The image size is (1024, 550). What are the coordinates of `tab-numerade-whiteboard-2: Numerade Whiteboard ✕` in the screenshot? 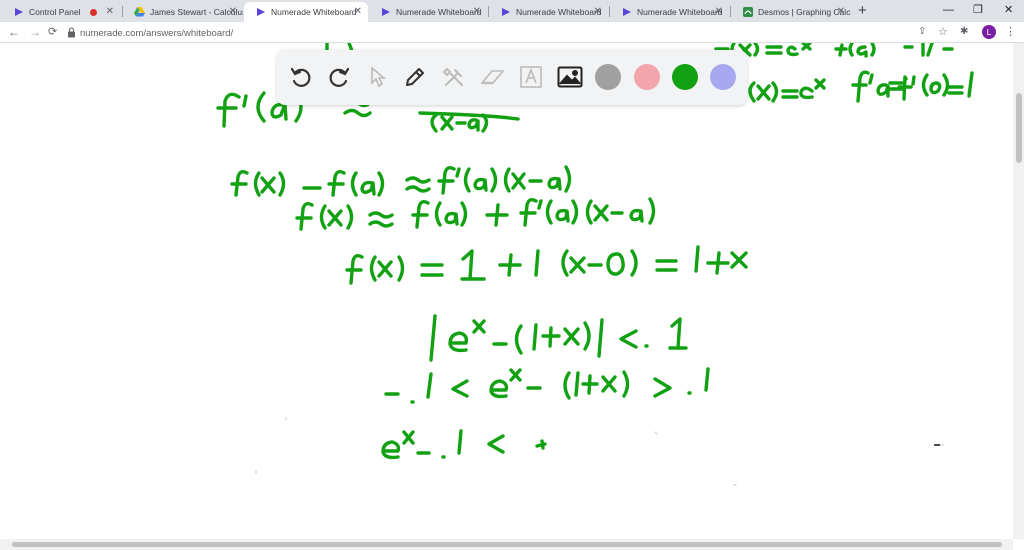 It's located at (428, 12).